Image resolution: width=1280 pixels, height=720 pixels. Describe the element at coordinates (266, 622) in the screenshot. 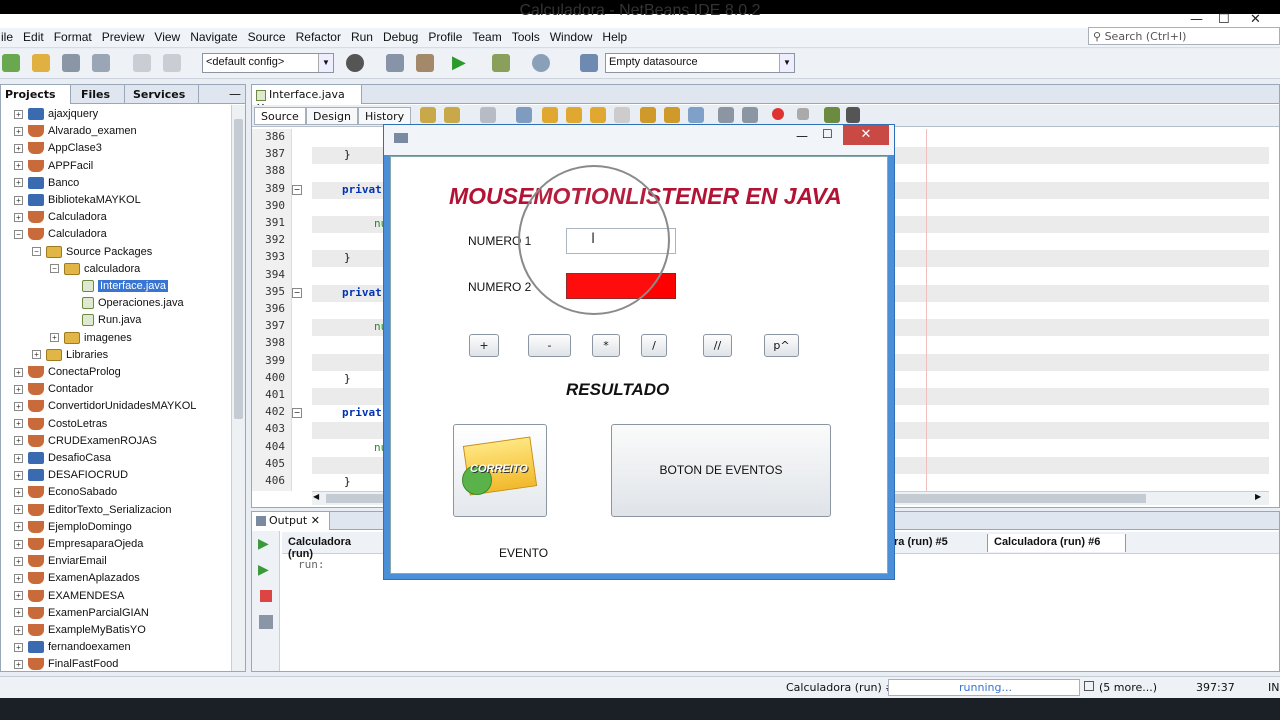

I see `settings-icon` at that location.